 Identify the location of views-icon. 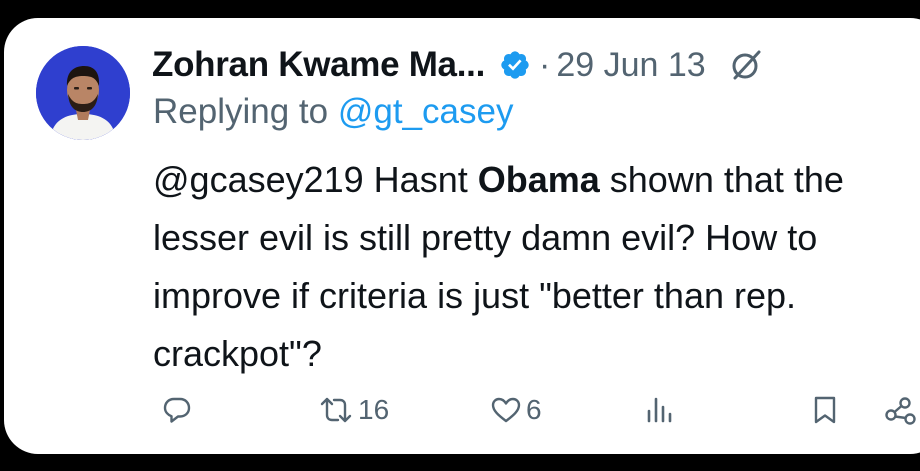
(660, 410).